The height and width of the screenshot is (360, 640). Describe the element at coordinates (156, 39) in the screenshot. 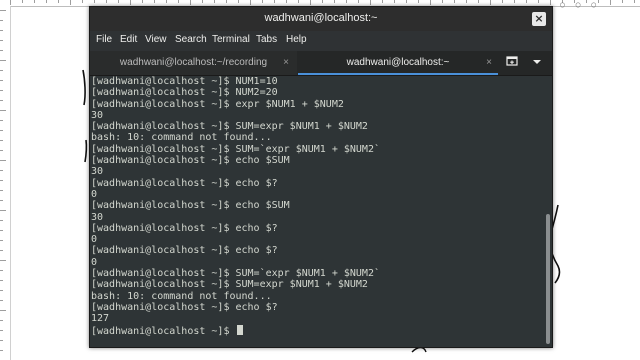

I see `menu-view: View` at that location.